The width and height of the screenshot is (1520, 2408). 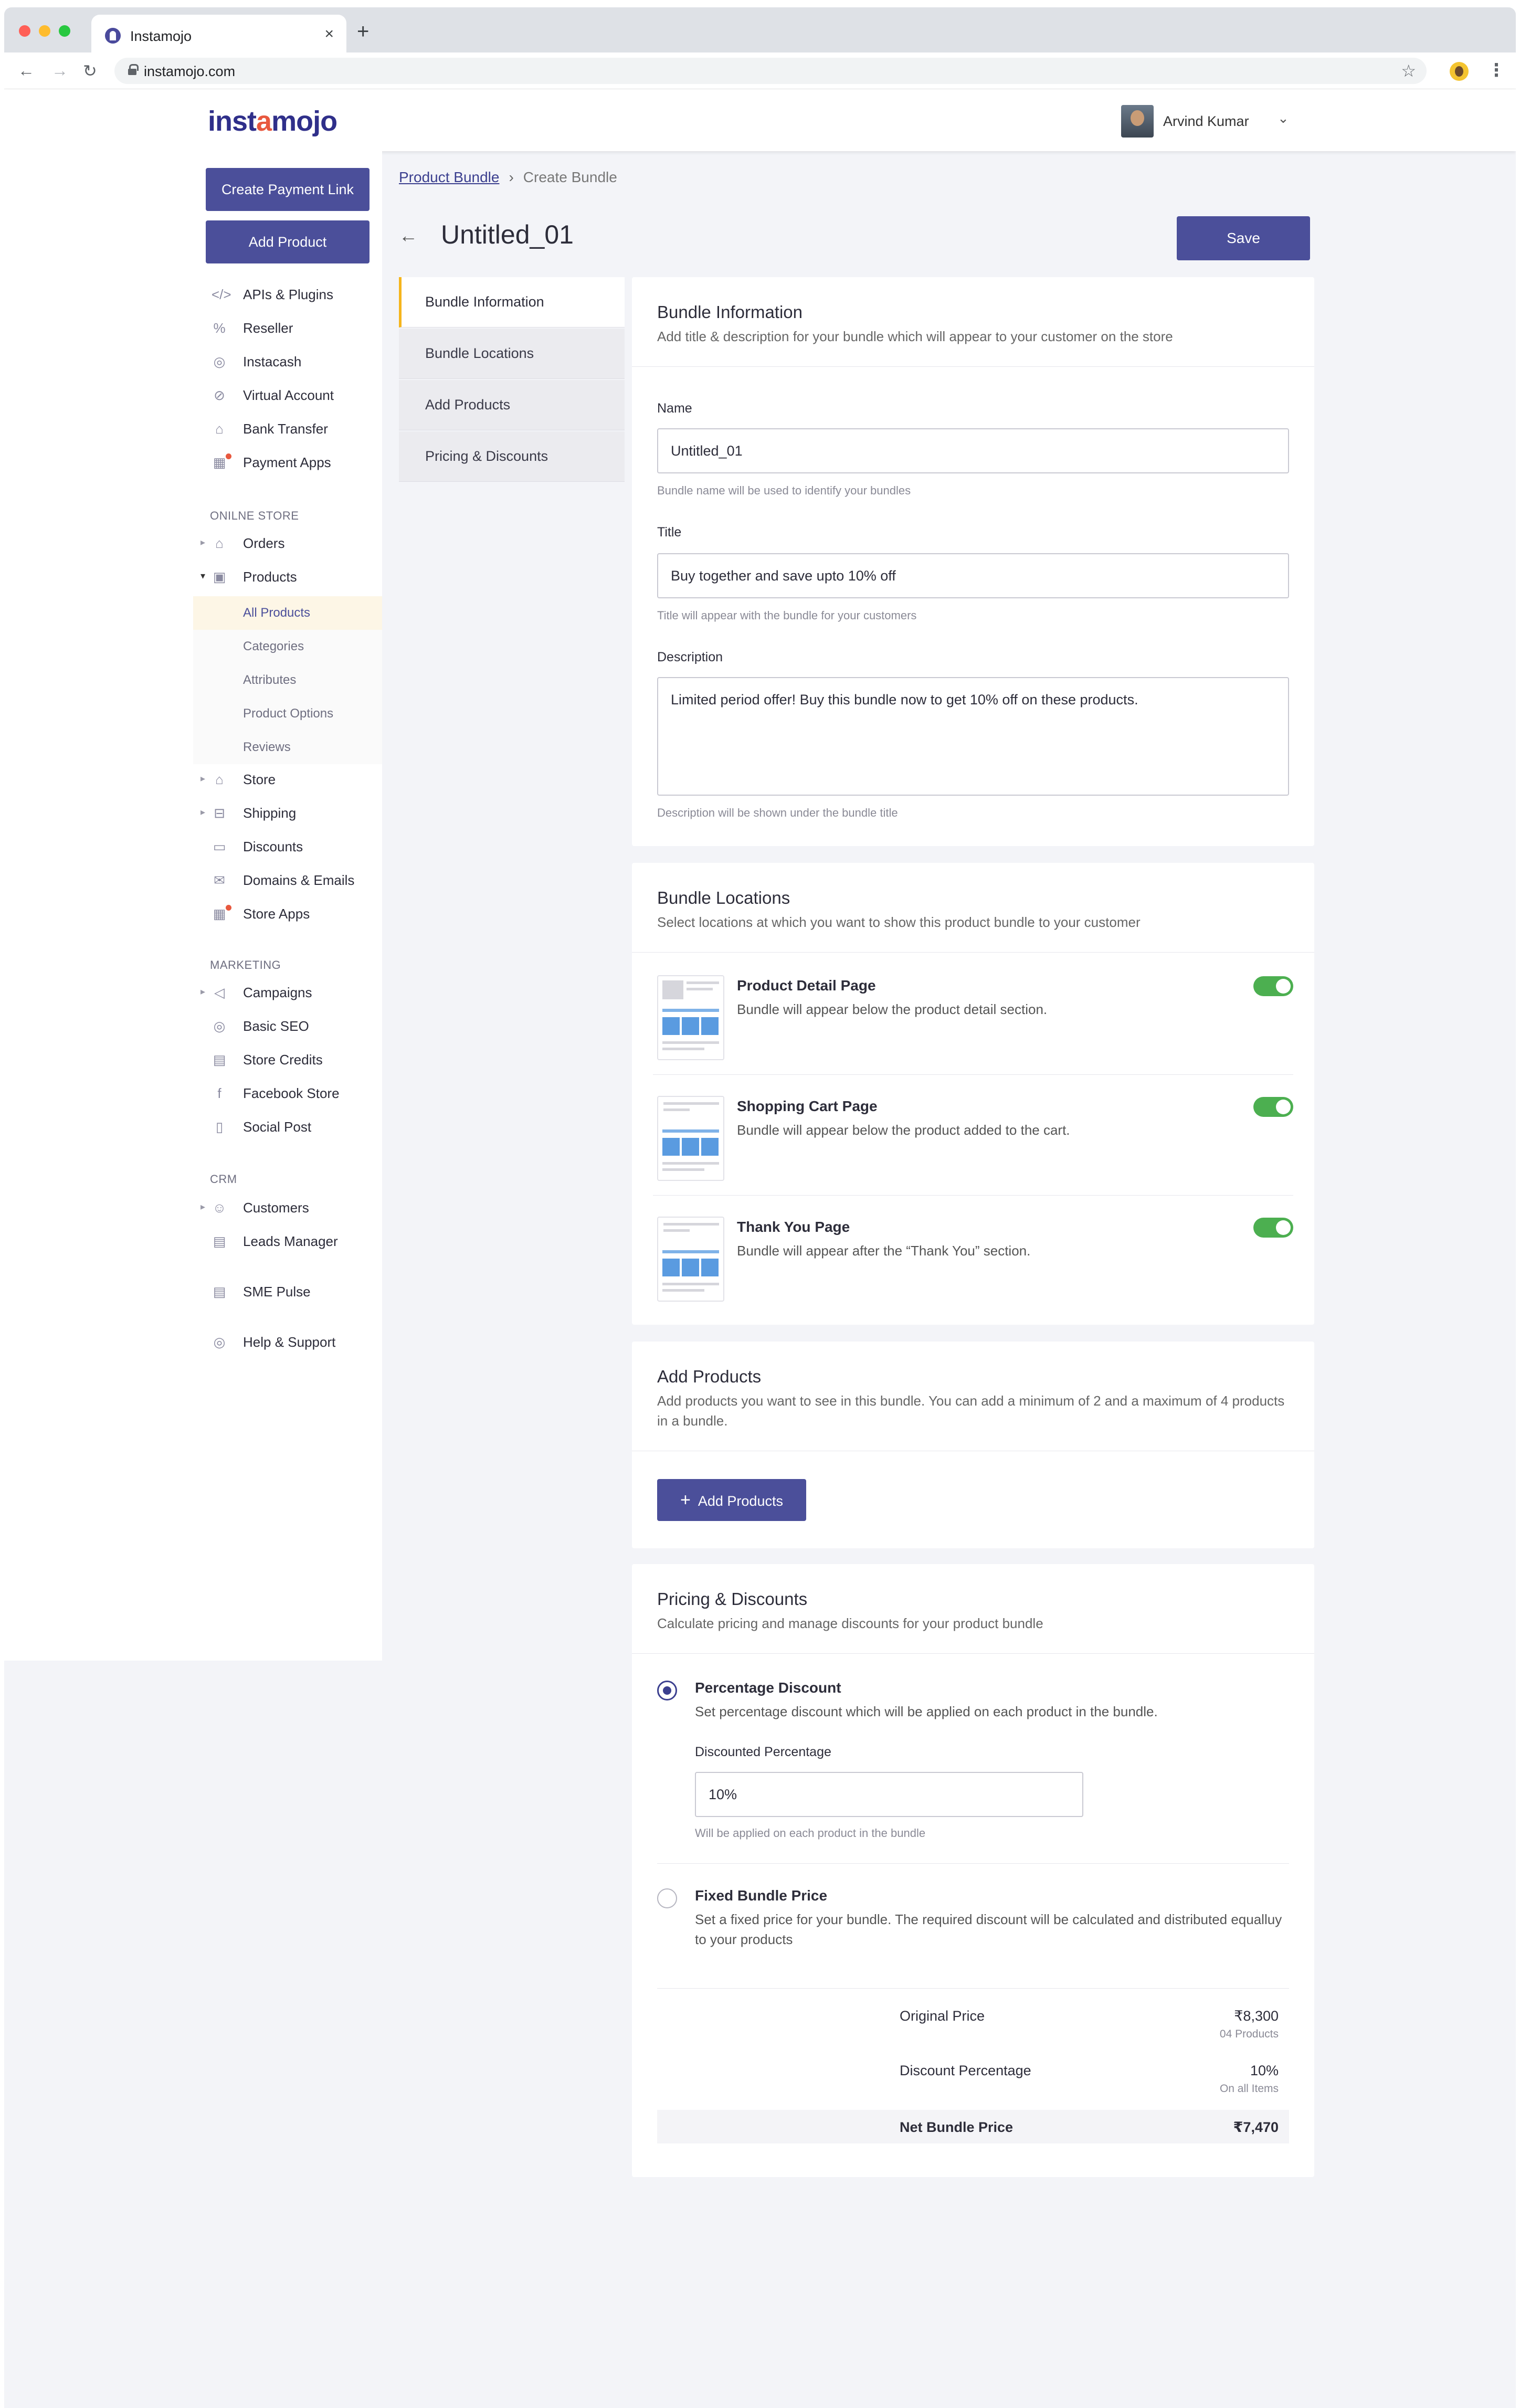 What do you see at coordinates (193, 1093) in the screenshot?
I see `sidebar-item-facebook-store: f Facebook Store` at bounding box center [193, 1093].